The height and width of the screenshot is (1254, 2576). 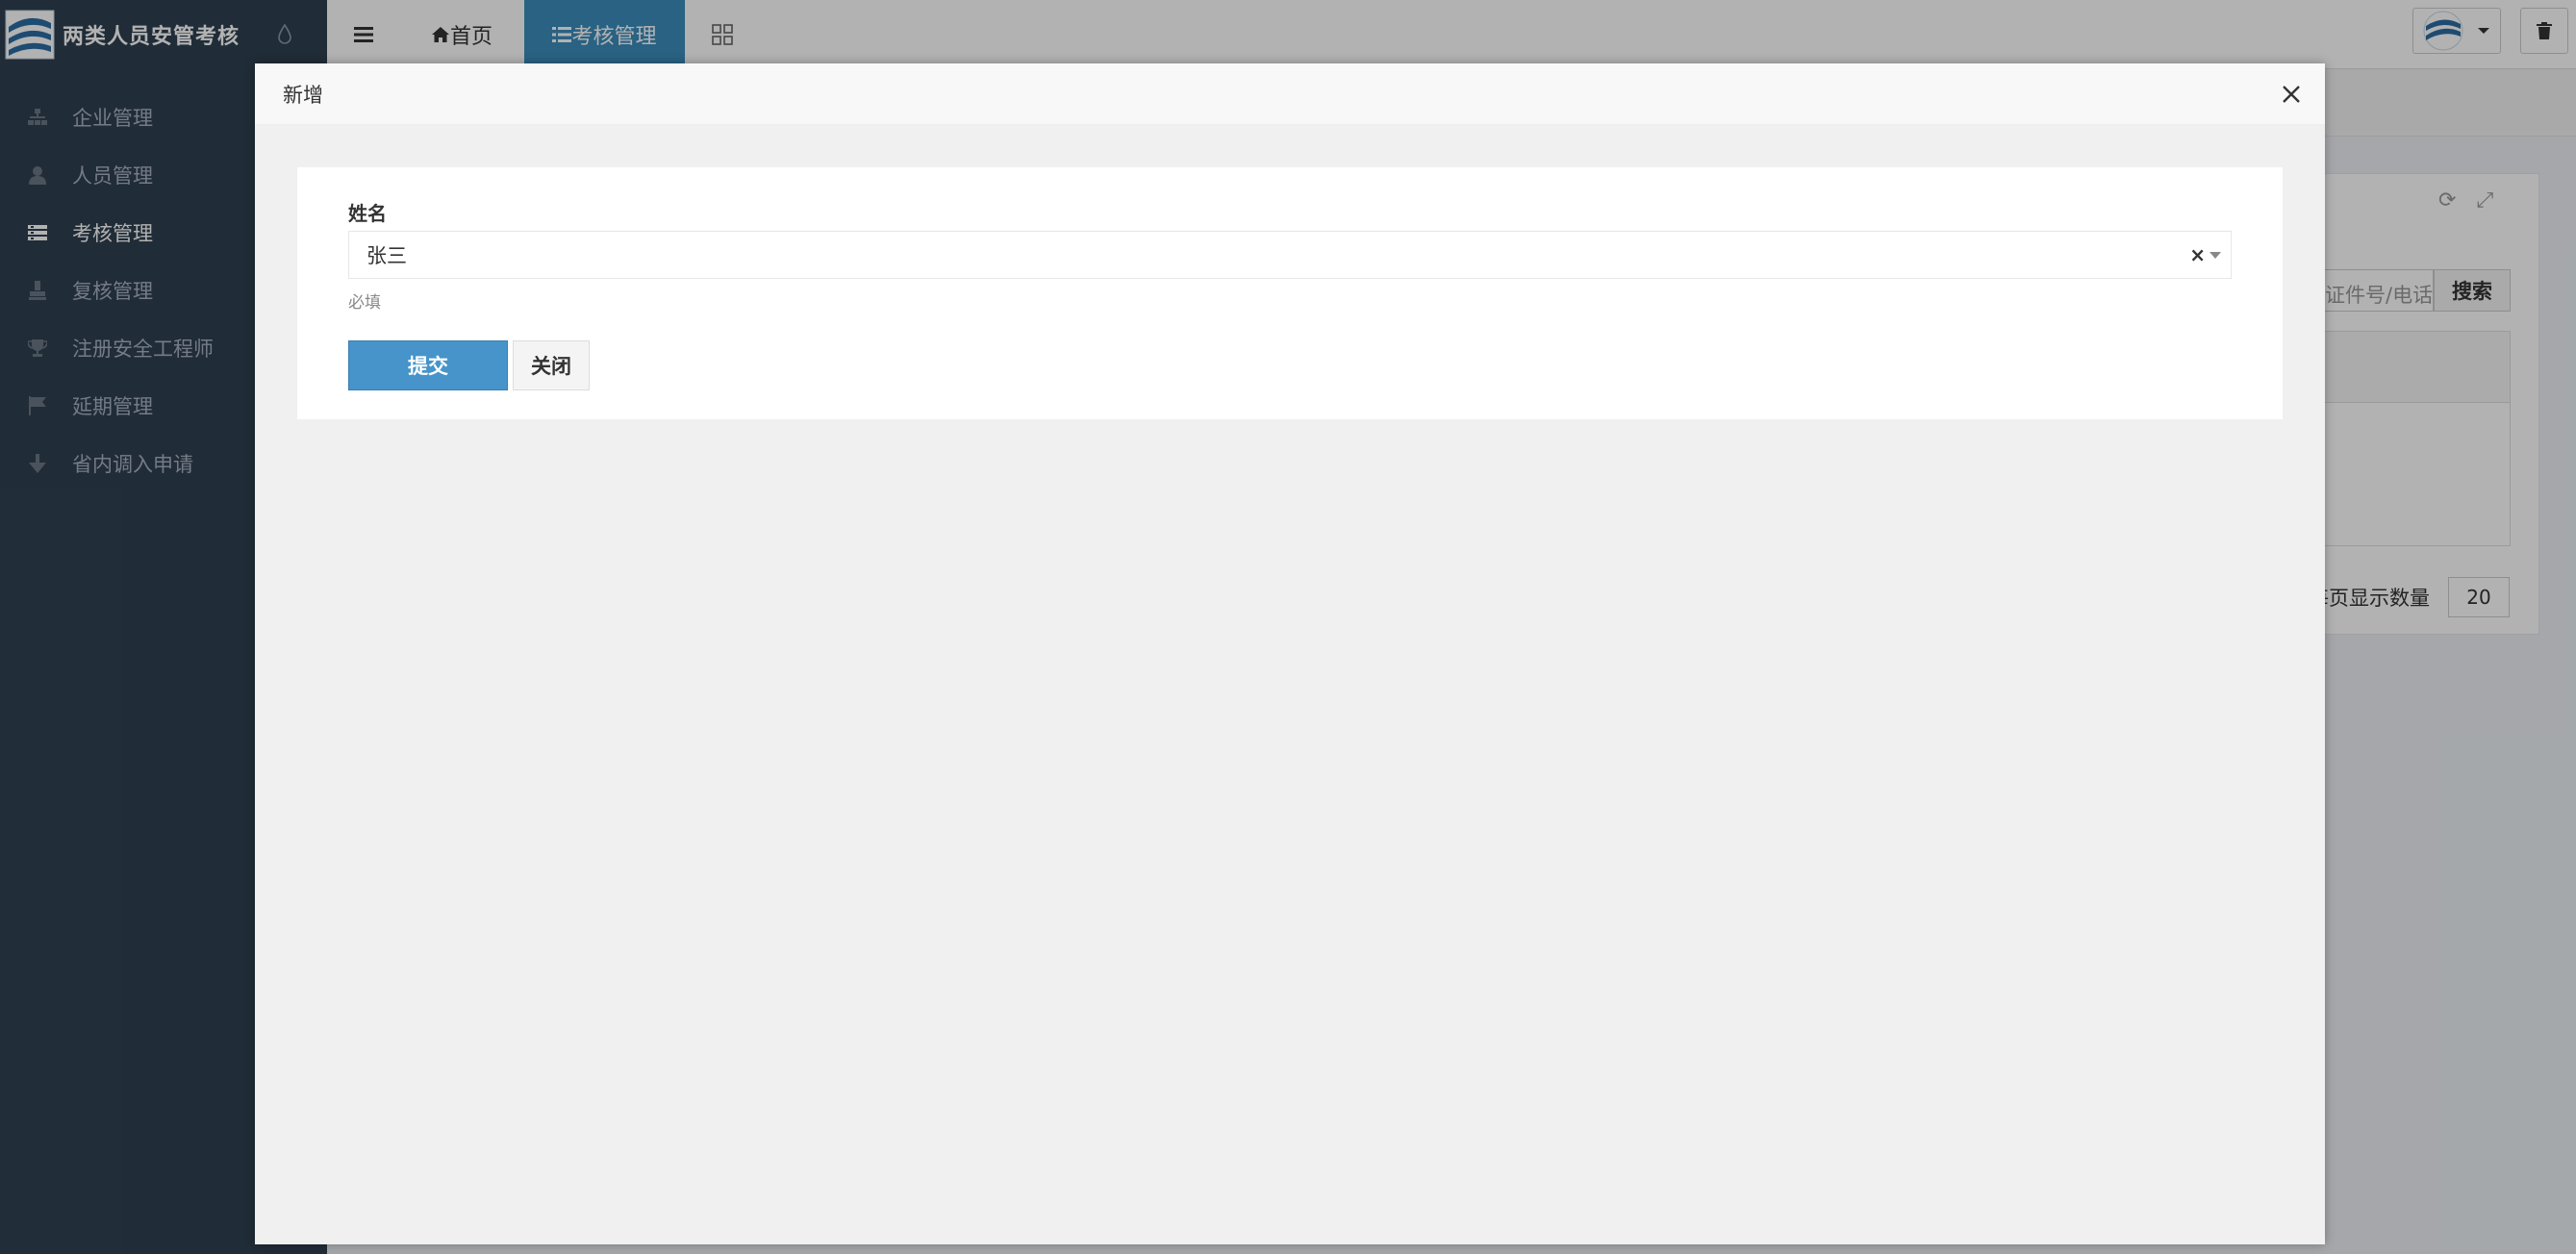 What do you see at coordinates (1290, 255) in the screenshot?
I see `name-select: 张三 ×` at bounding box center [1290, 255].